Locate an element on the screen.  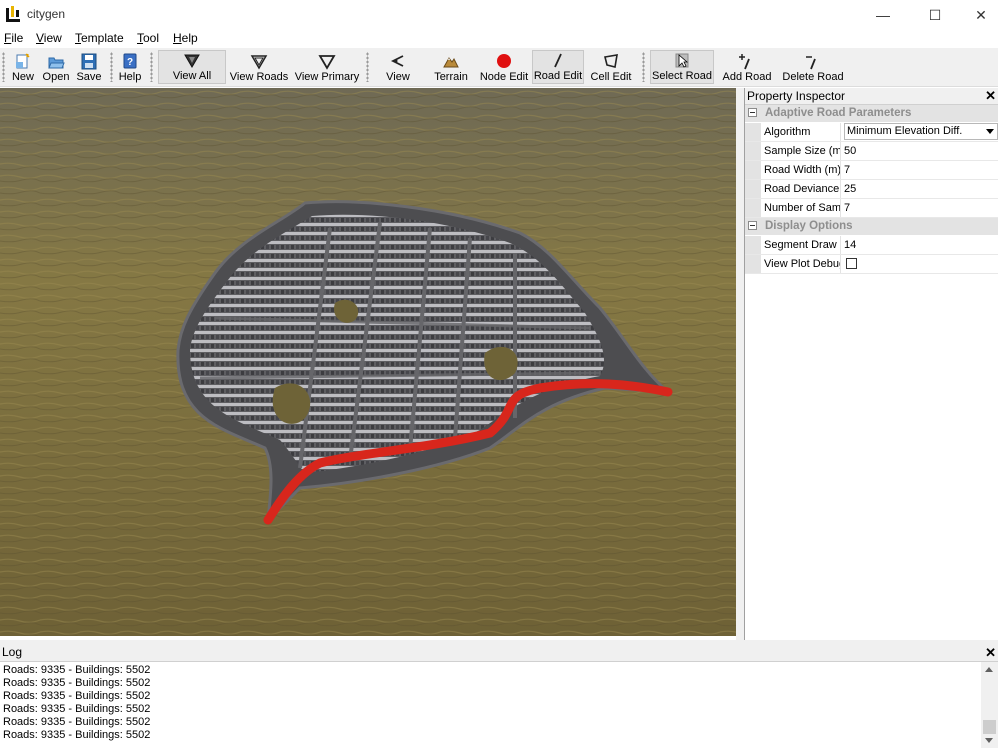
category-title: Display Options is located at coordinates (809, 226).